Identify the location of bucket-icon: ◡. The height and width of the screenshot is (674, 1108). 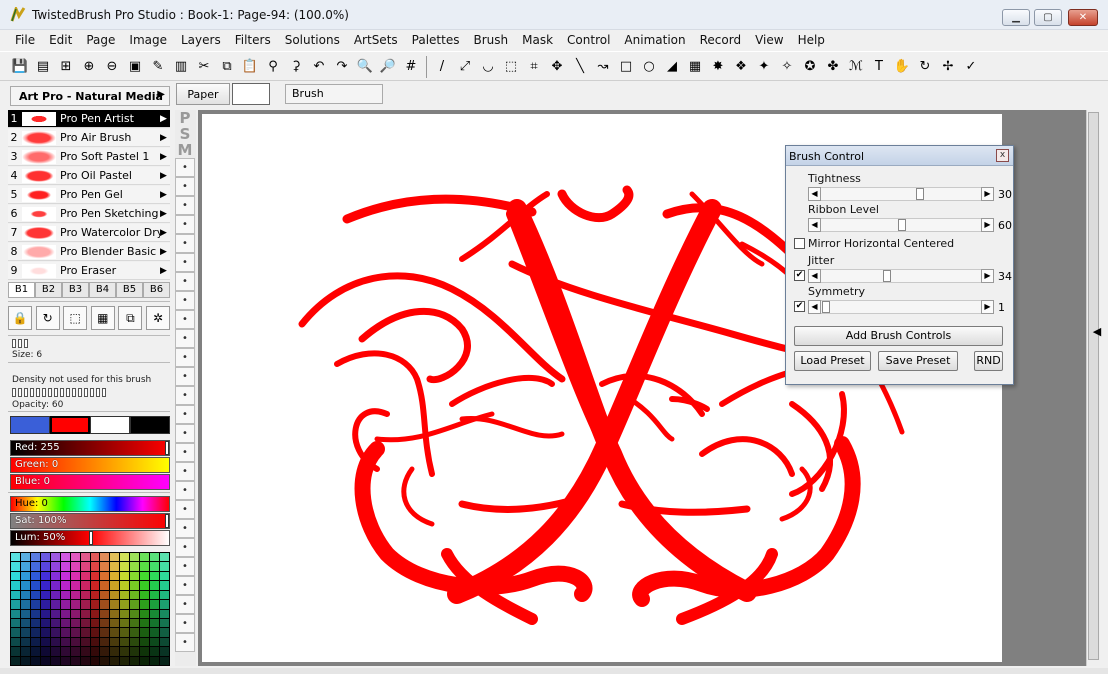
(488, 66).